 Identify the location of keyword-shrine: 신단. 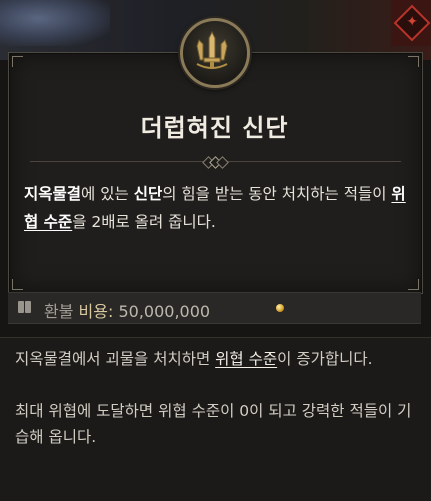
(148, 194).